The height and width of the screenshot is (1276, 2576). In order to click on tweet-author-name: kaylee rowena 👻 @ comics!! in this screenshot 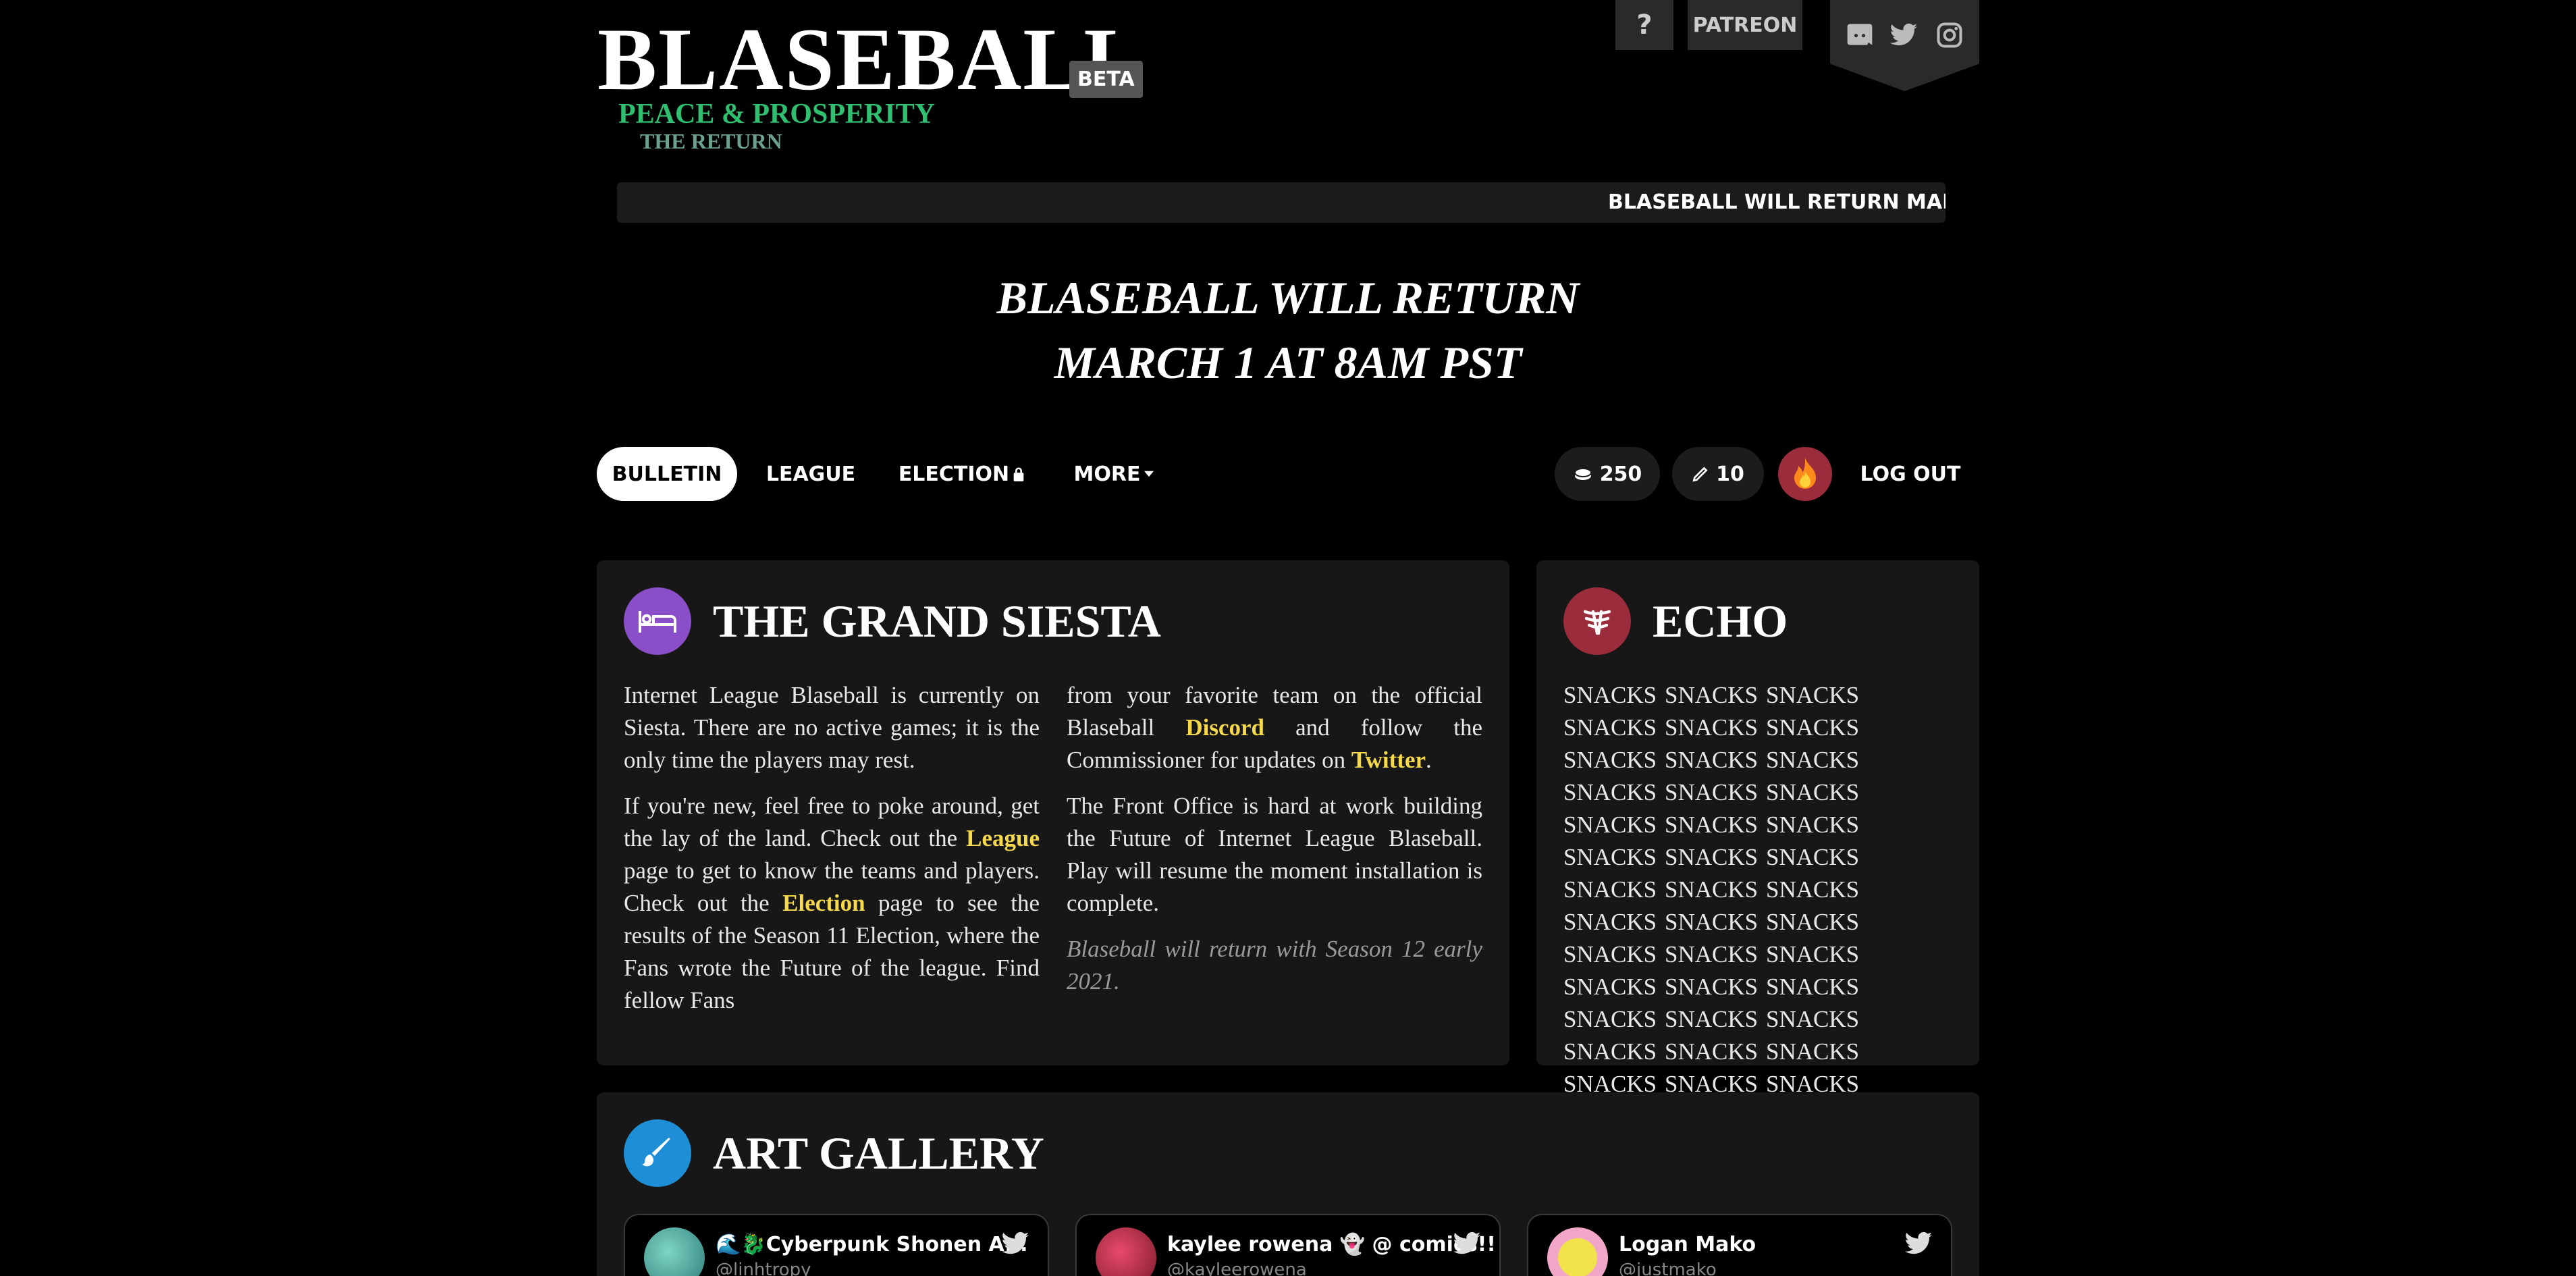, I will do `click(1331, 1244)`.